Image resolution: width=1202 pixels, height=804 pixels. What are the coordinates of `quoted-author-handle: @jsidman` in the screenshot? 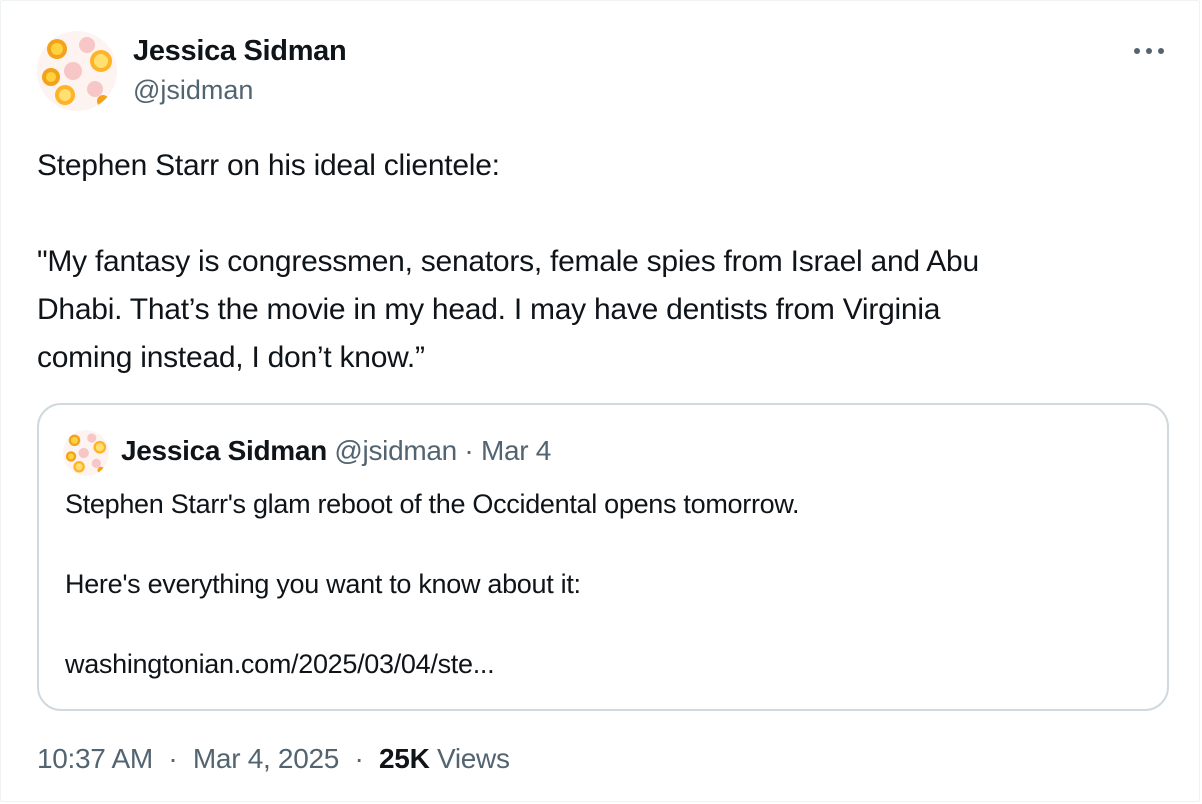 It's located at (395, 450).